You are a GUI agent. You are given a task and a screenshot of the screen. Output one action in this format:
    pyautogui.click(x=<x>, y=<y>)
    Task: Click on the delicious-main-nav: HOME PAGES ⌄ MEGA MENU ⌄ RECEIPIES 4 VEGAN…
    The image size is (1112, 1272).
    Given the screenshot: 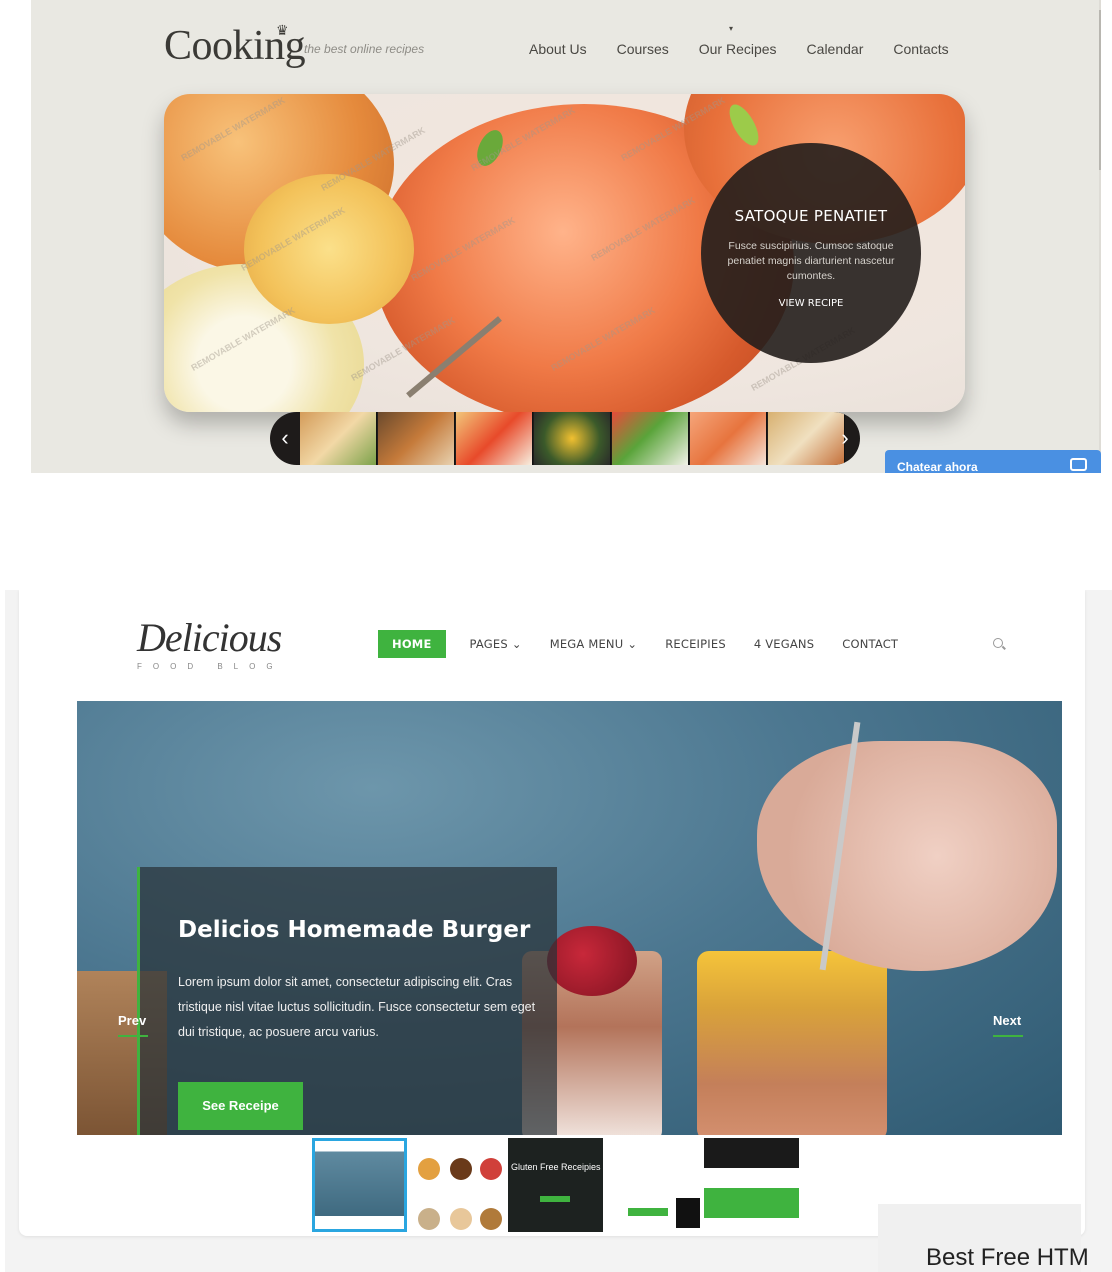 What is the action you would take?
    pyautogui.click(x=652, y=644)
    